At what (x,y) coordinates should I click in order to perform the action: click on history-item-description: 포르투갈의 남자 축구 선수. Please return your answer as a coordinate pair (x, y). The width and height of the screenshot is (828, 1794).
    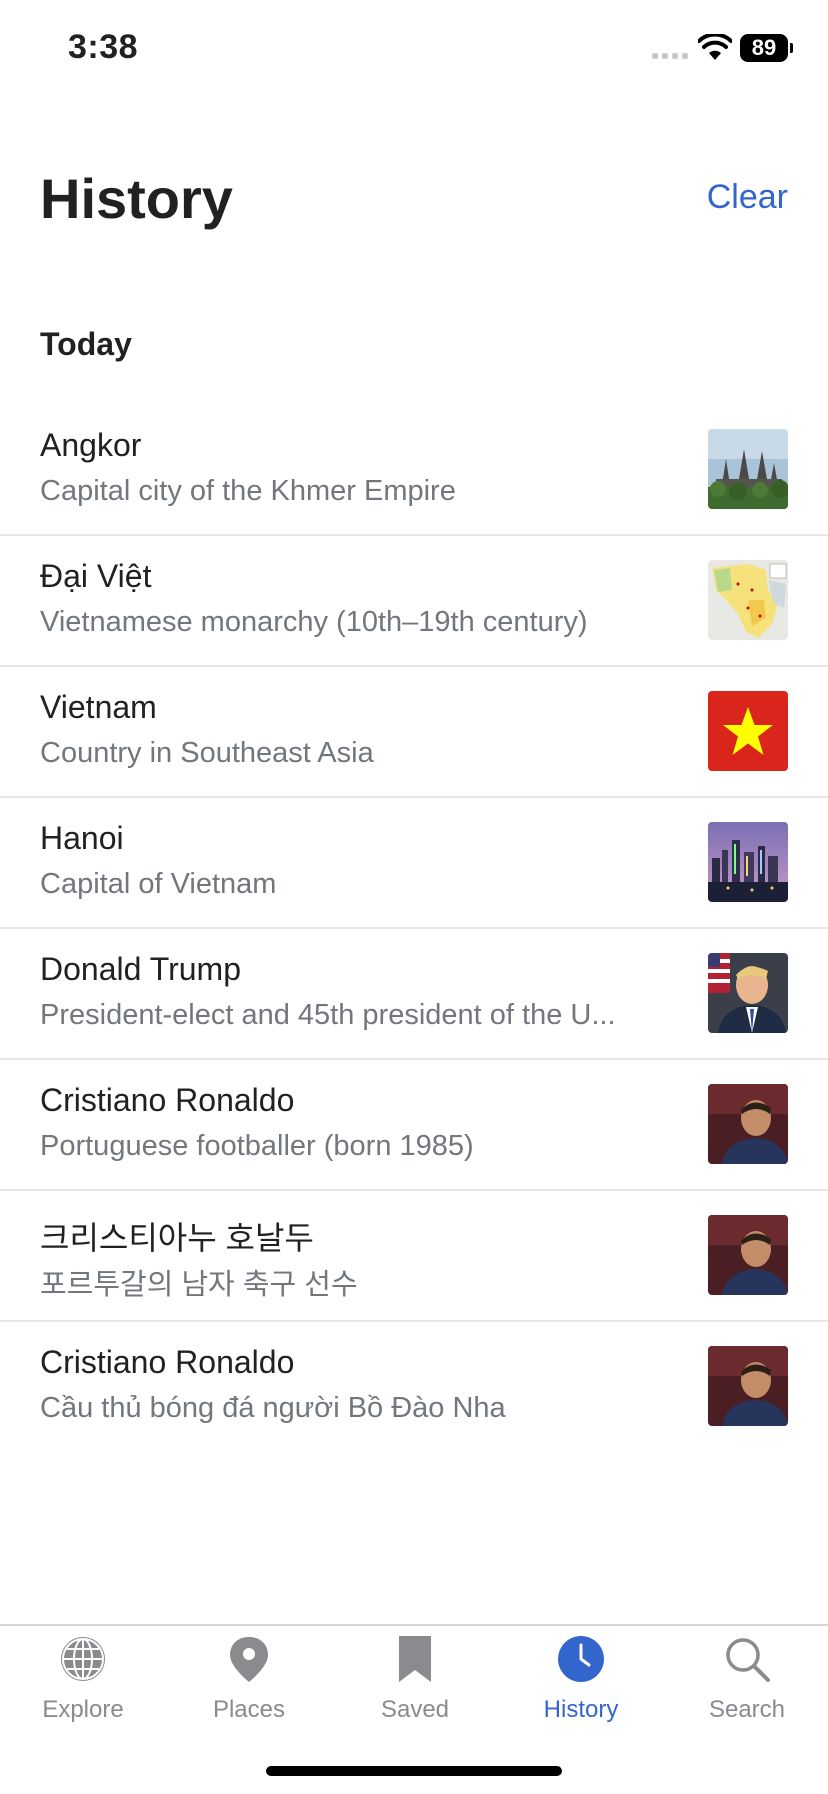
    Looking at the image, I should click on (199, 1285).